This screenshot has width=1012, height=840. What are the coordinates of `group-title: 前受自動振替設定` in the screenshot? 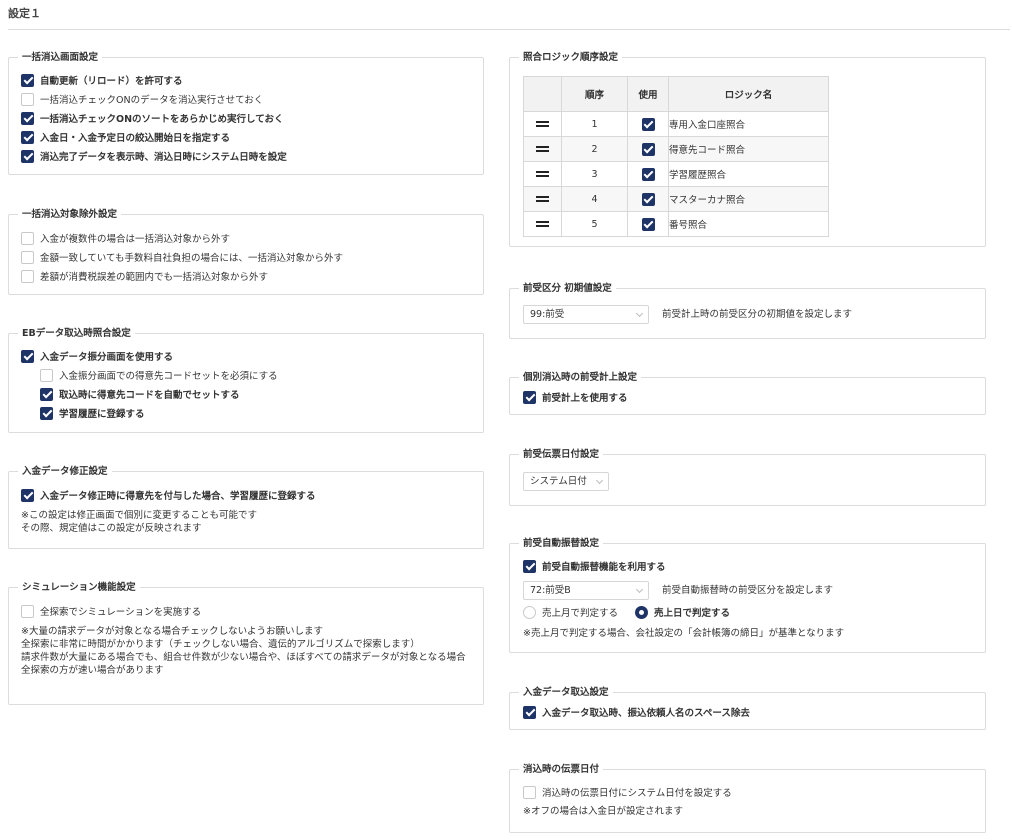 It's located at (561, 543).